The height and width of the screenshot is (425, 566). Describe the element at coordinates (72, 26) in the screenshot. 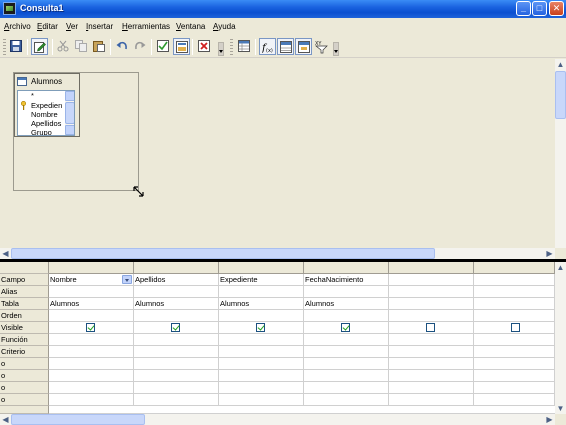

I see `menu-ver: Ver` at that location.